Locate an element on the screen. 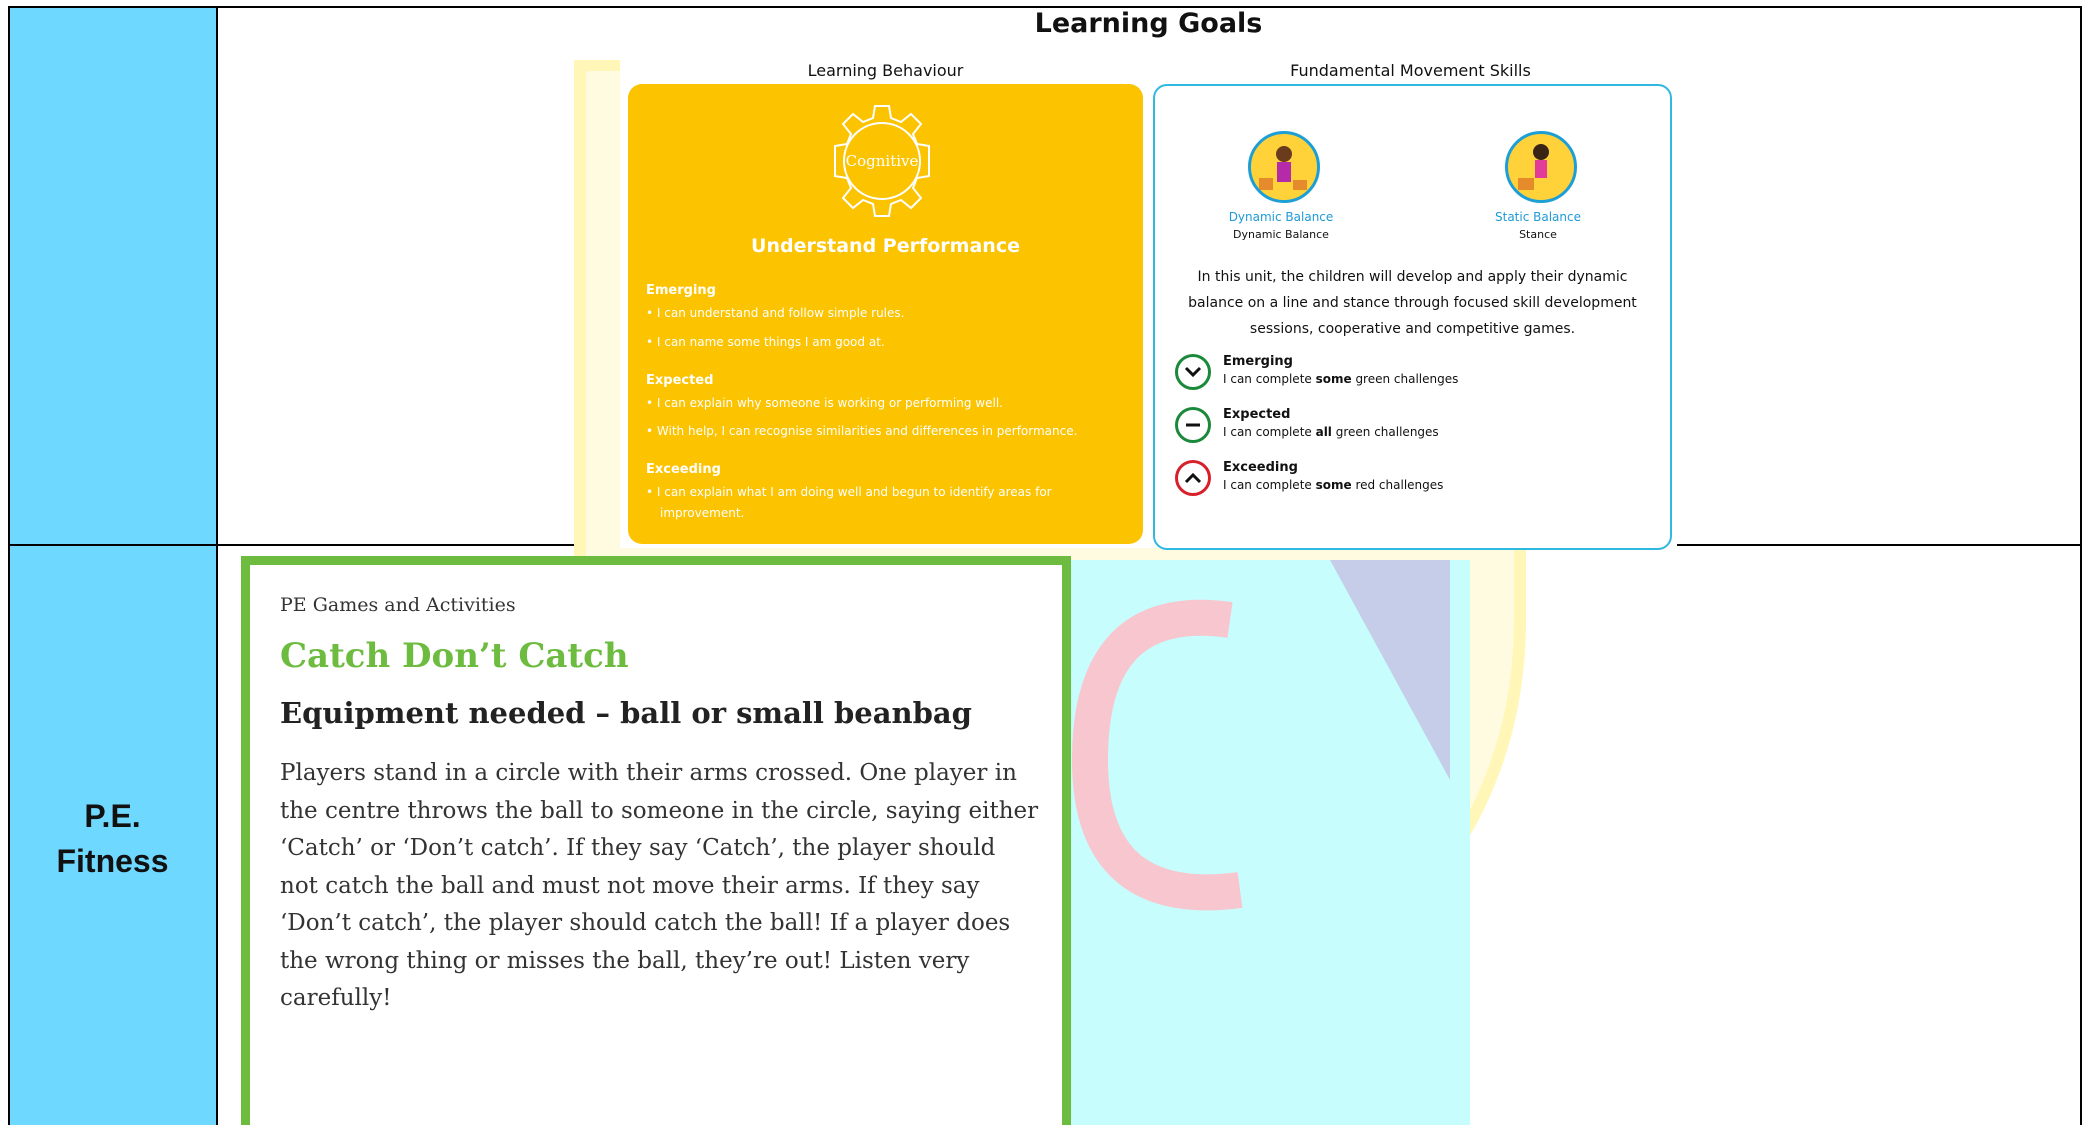 The height and width of the screenshot is (1125, 2089). understand-performance-title: Understand Performance is located at coordinates (885, 246).